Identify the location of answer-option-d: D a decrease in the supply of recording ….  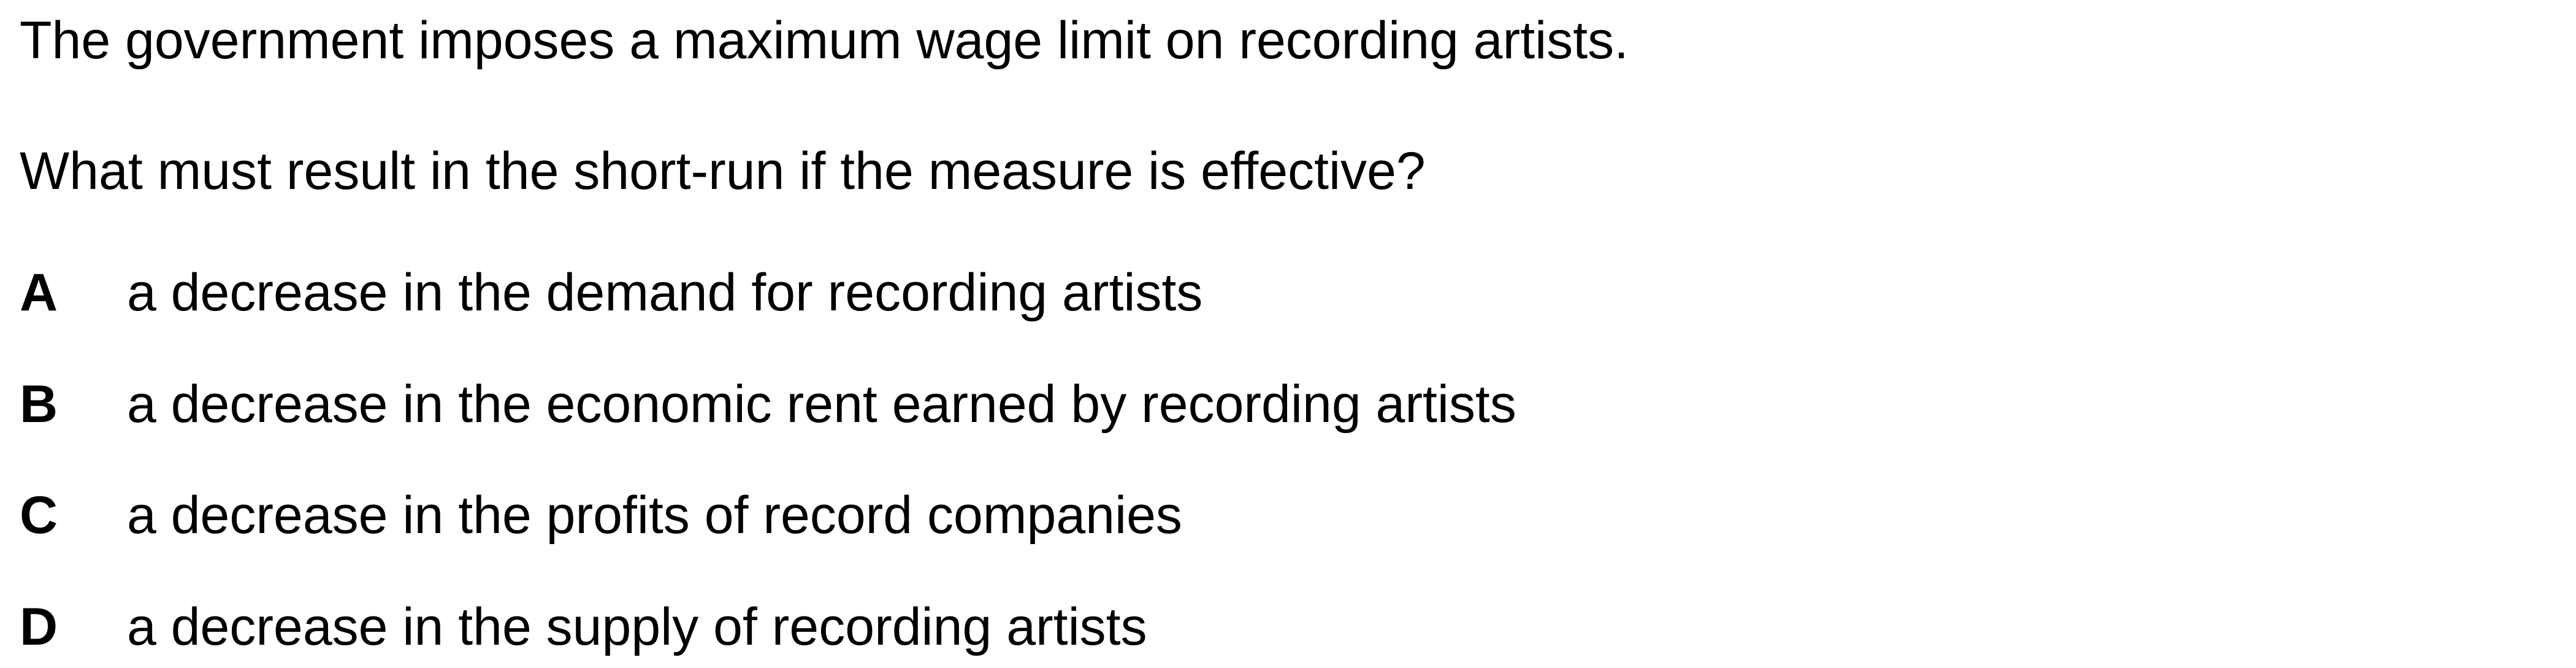
(1277, 627).